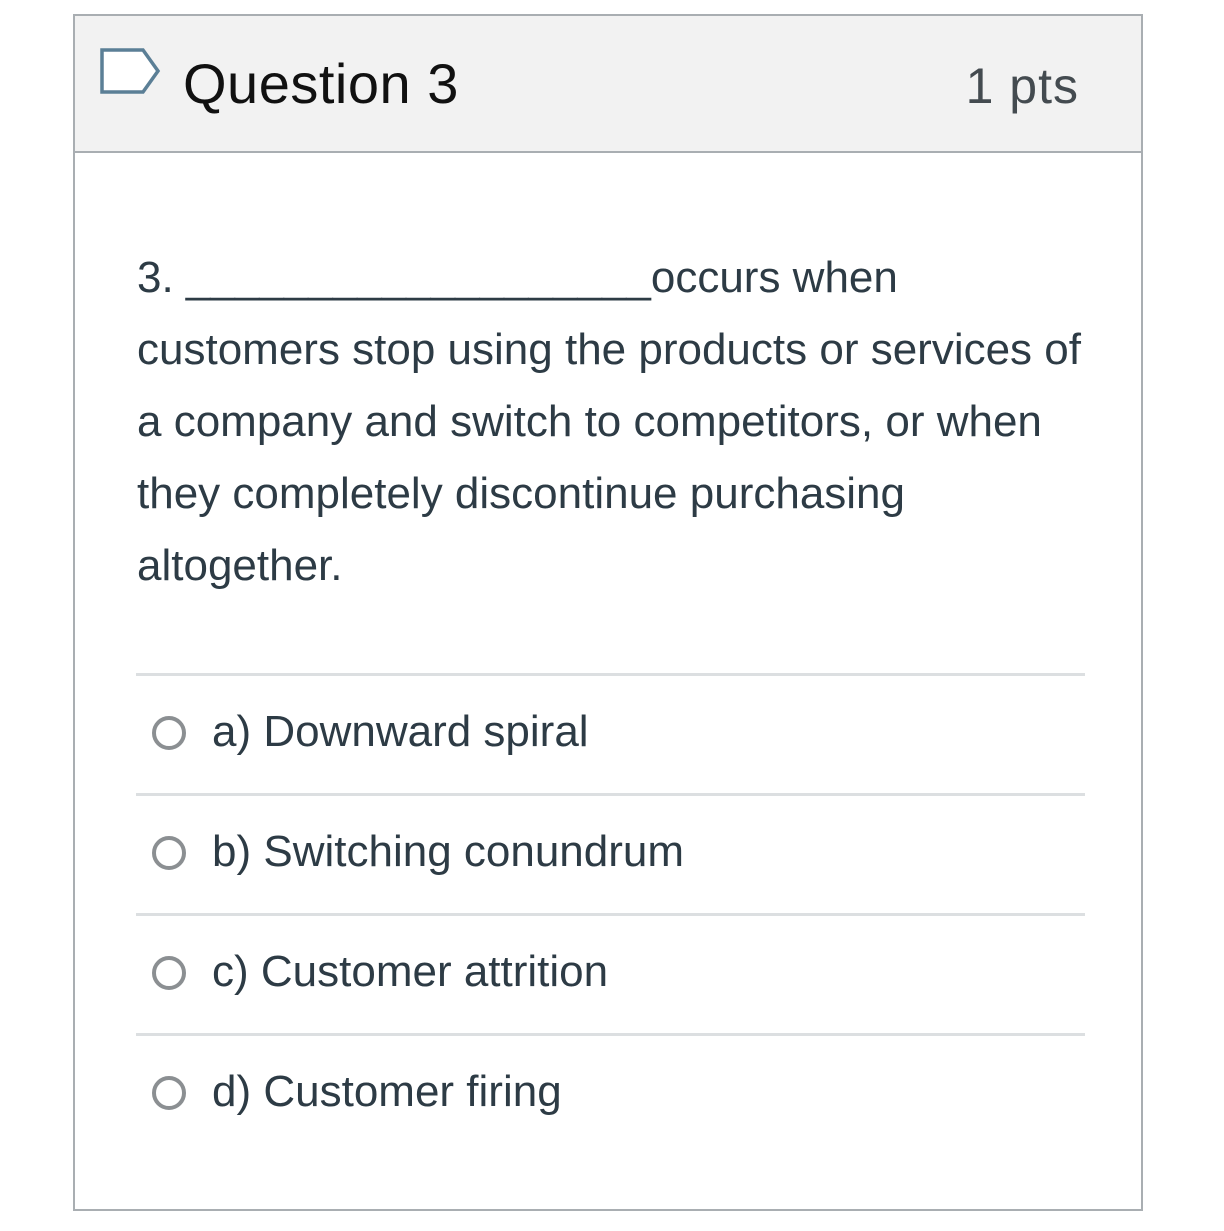 The height and width of the screenshot is (1231, 1224). What do you see at coordinates (321, 83) in the screenshot?
I see `question-title: Question 3` at bounding box center [321, 83].